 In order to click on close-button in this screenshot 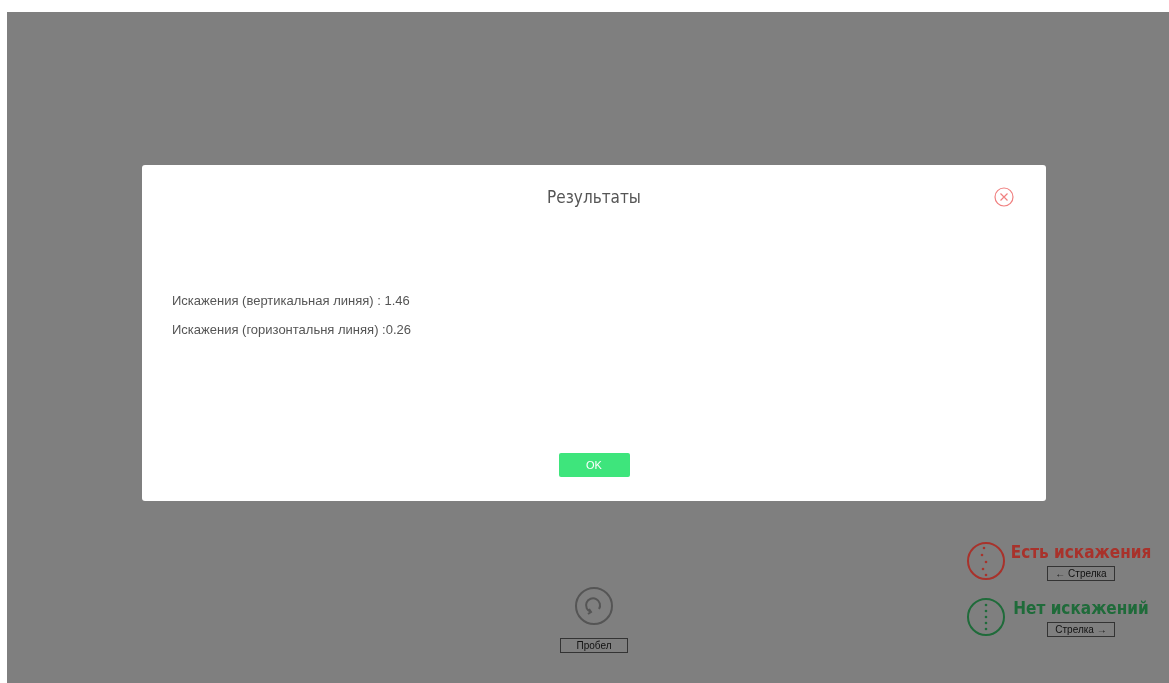, I will do `click(1004, 197)`.